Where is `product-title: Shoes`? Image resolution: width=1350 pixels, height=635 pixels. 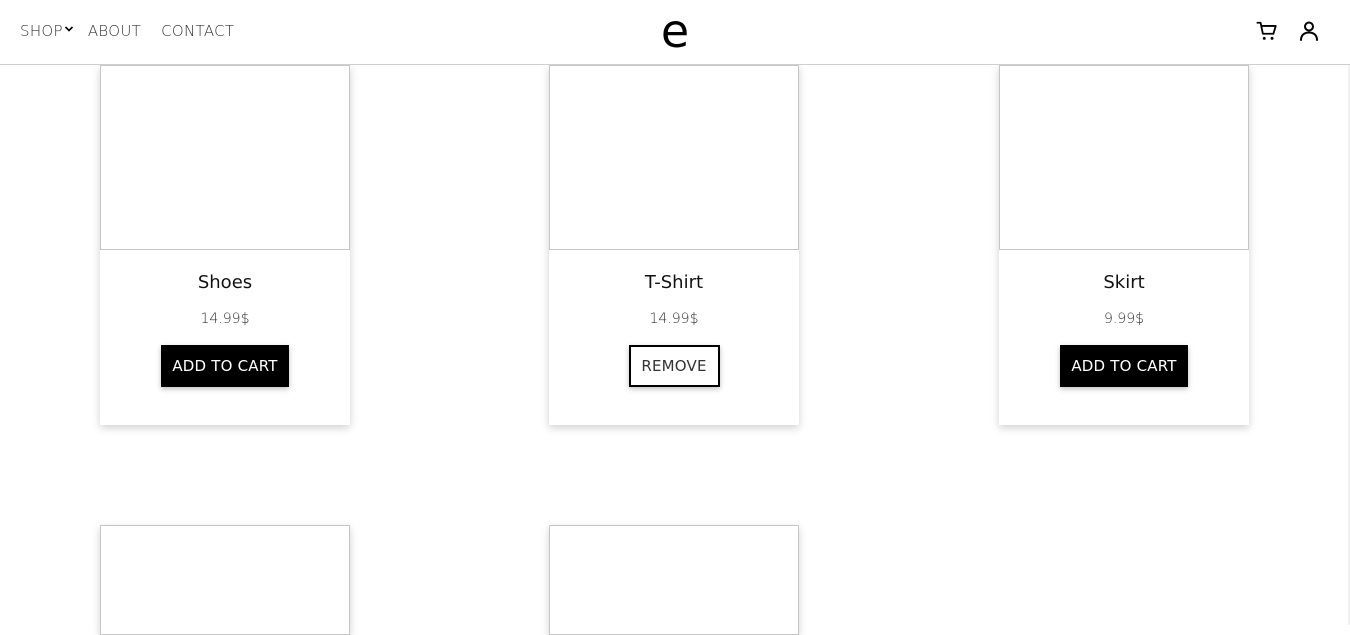
product-title: Shoes is located at coordinates (225, 282).